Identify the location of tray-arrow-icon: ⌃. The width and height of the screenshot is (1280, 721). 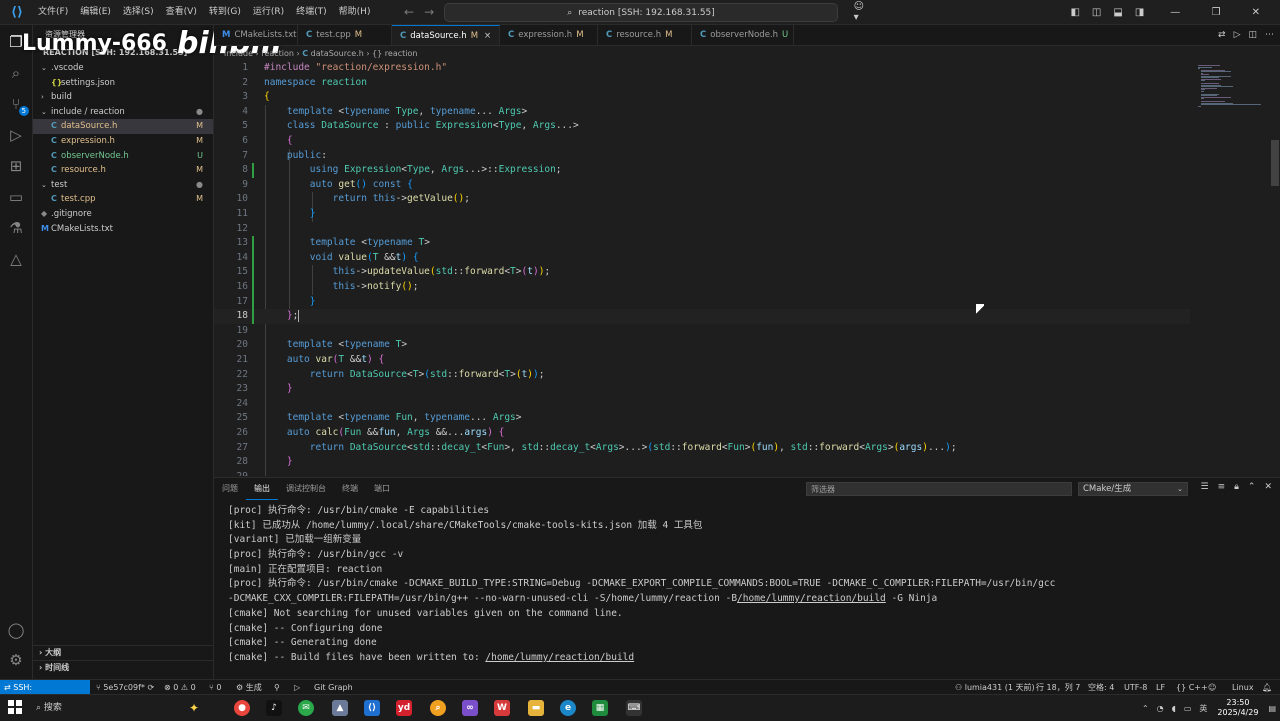
(1145, 708).